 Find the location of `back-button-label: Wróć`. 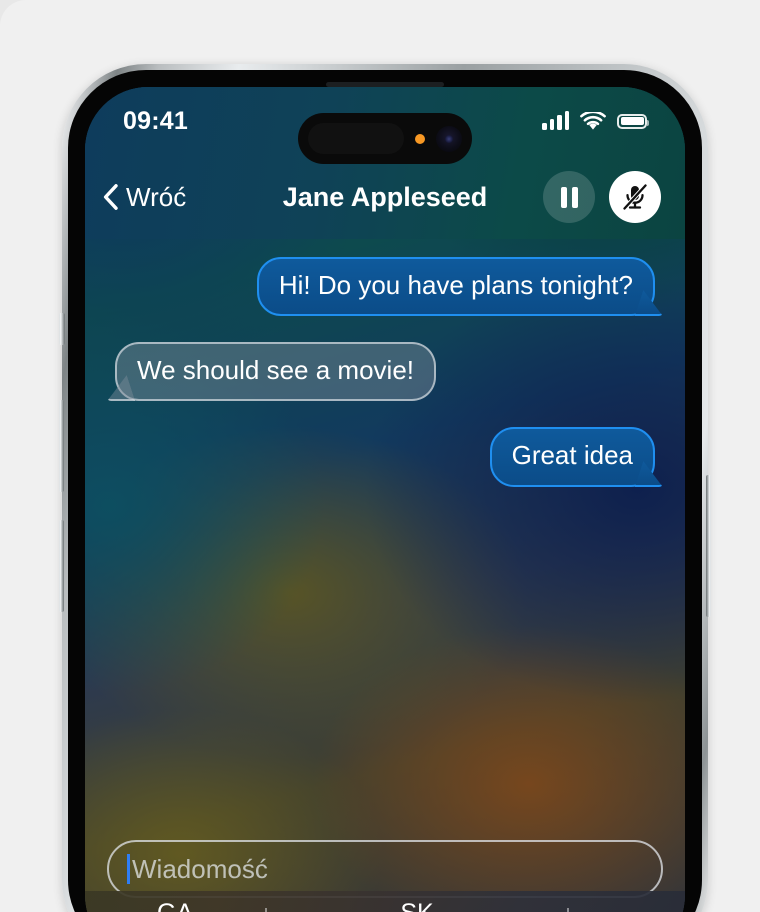

back-button-label: Wróć is located at coordinates (156, 196).